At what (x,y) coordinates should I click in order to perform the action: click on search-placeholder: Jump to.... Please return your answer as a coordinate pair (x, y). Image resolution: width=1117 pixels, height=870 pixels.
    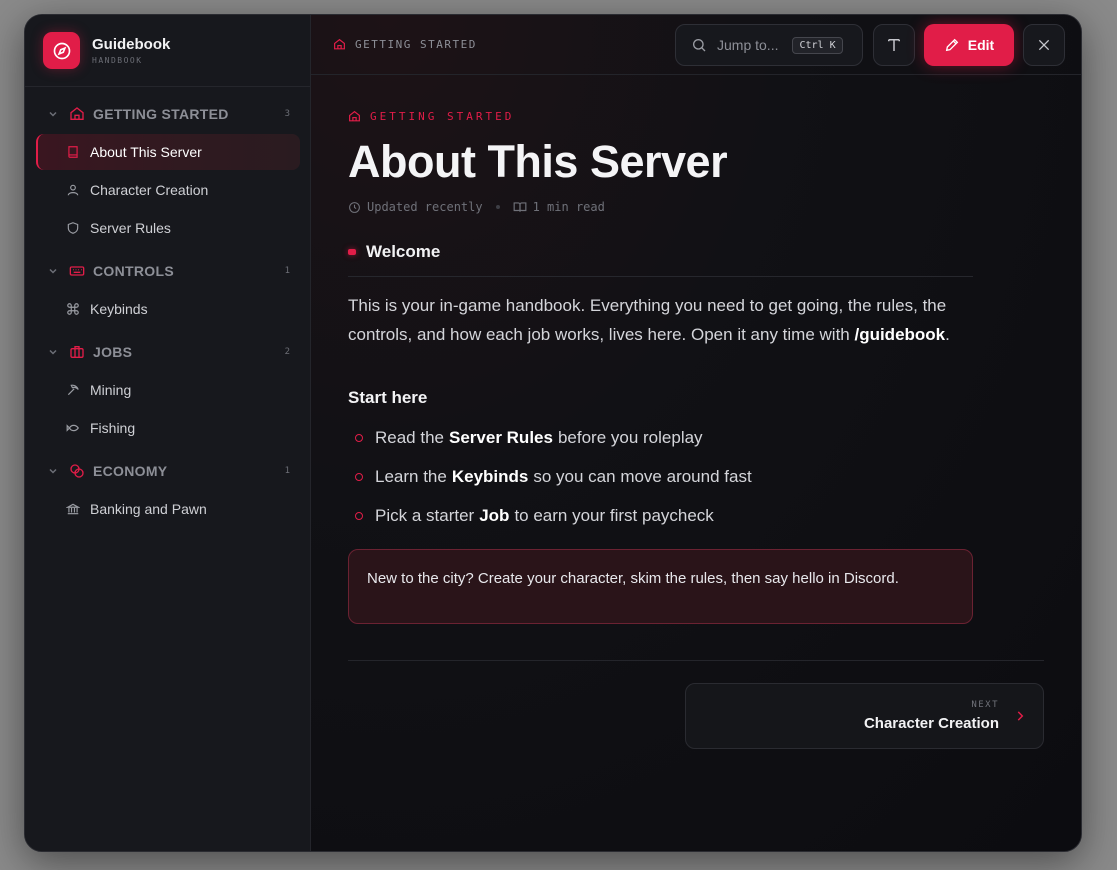
    Looking at the image, I should click on (748, 45).